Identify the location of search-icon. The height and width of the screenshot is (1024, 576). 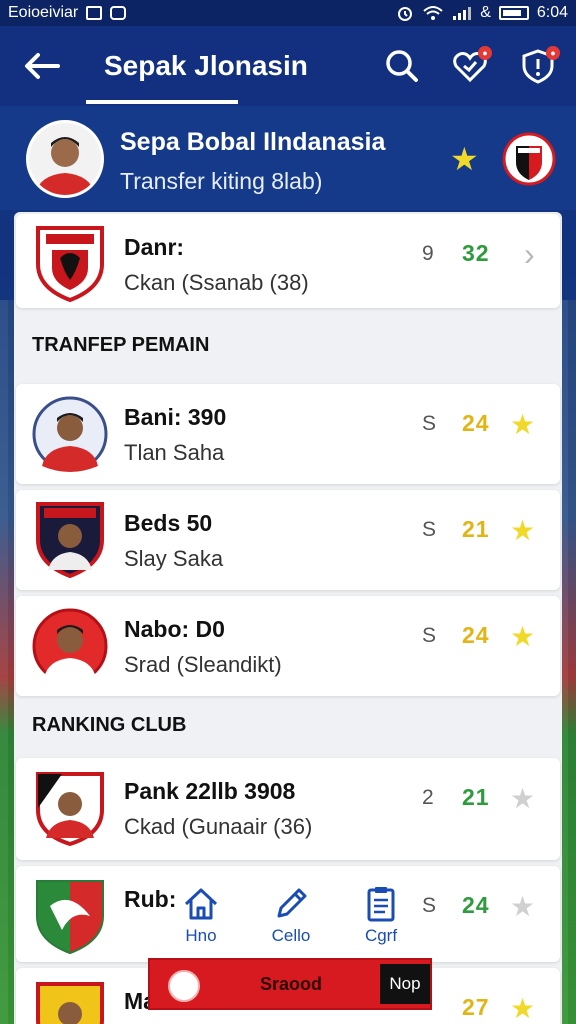
(402, 66).